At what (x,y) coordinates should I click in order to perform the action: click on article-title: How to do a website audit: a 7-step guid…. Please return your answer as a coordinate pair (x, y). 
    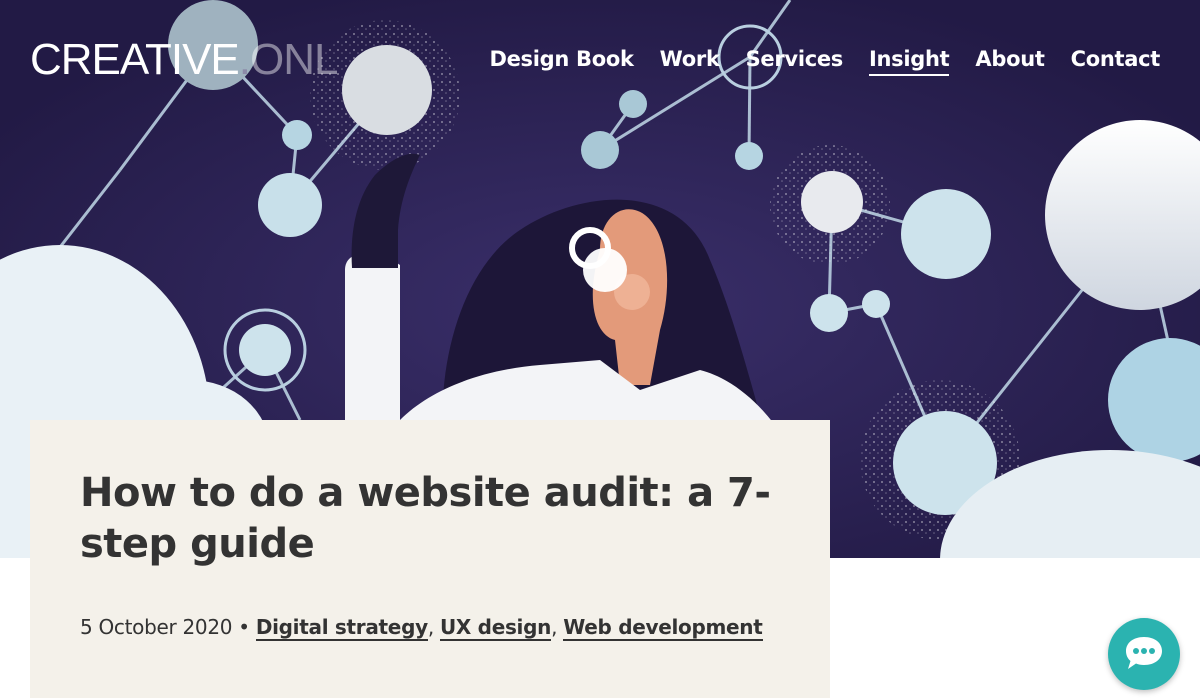
    Looking at the image, I should click on (425, 518).